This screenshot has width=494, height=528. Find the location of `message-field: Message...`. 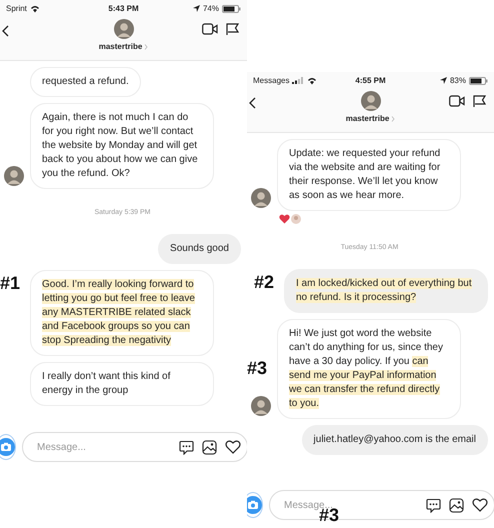

message-field: Message... is located at coordinates (134, 447).